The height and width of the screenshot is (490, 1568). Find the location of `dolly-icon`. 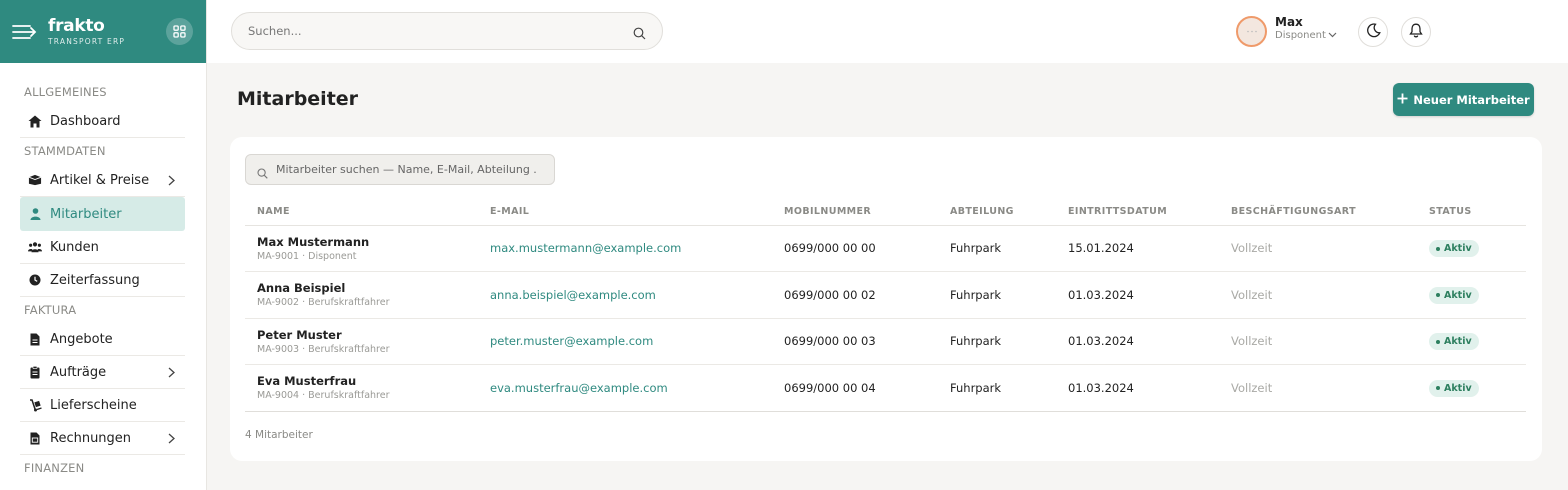

dolly-icon is located at coordinates (35, 405).